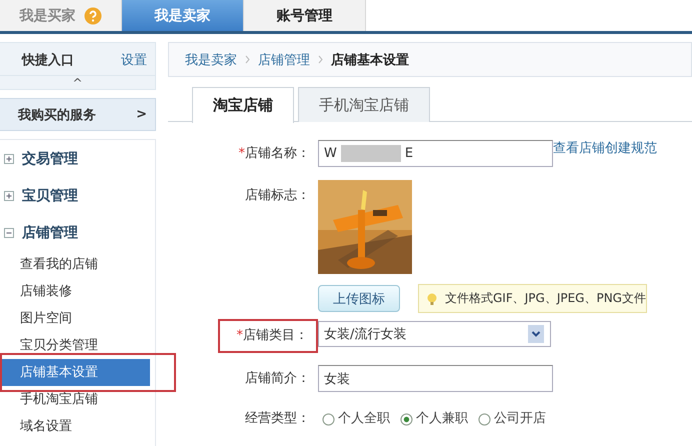 The height and width of the screenshot is (446, 692). I want to click on radio-option: 个人全职, so click(356, 419).